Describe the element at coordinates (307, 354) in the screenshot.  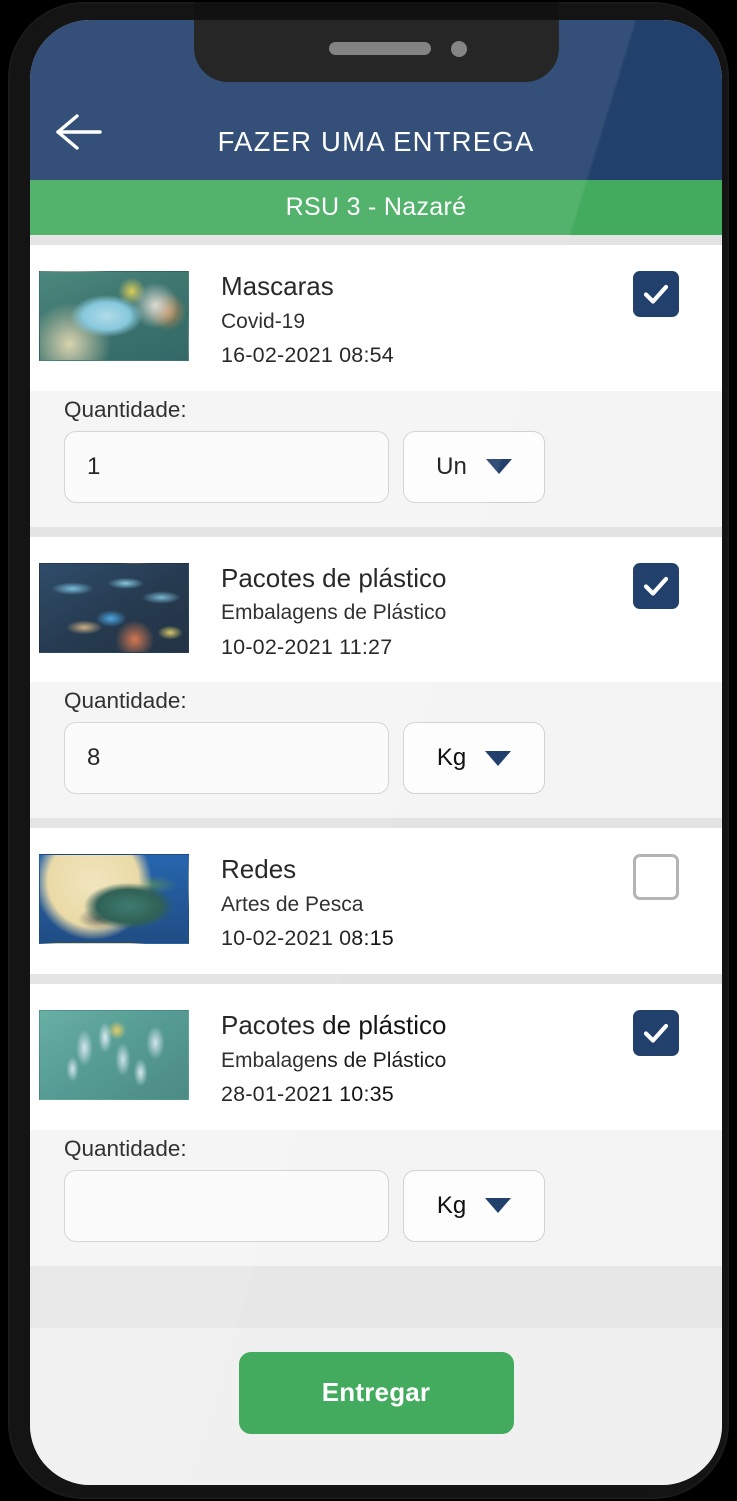
I see `item-datetime: 16-02-2021 08:54` at that location.